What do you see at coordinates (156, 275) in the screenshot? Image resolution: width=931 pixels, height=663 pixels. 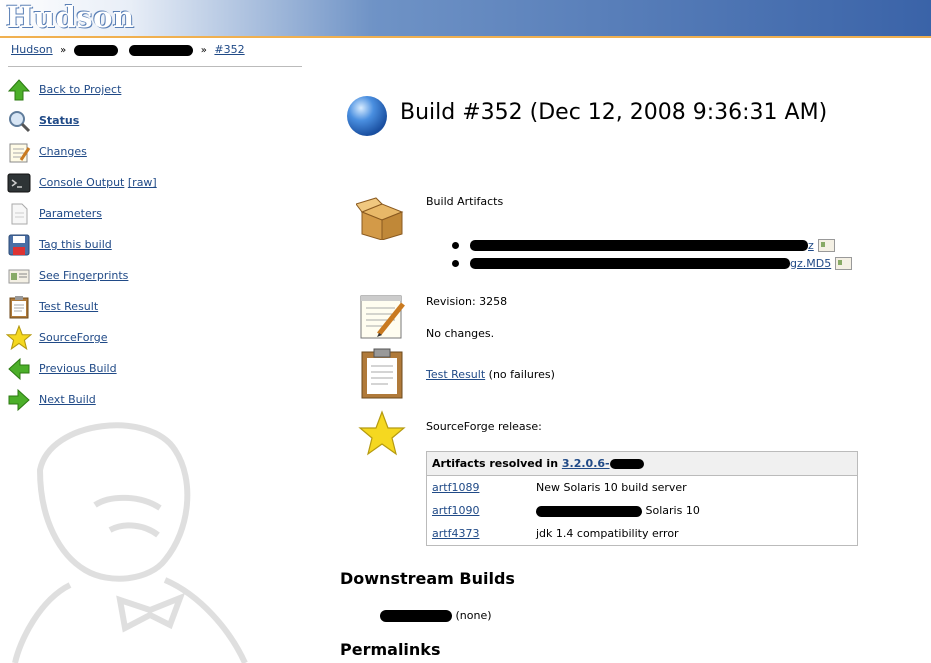 I see `sidebar-item-fingerprints: See Fingerprints` at bounding box center [156, 275].